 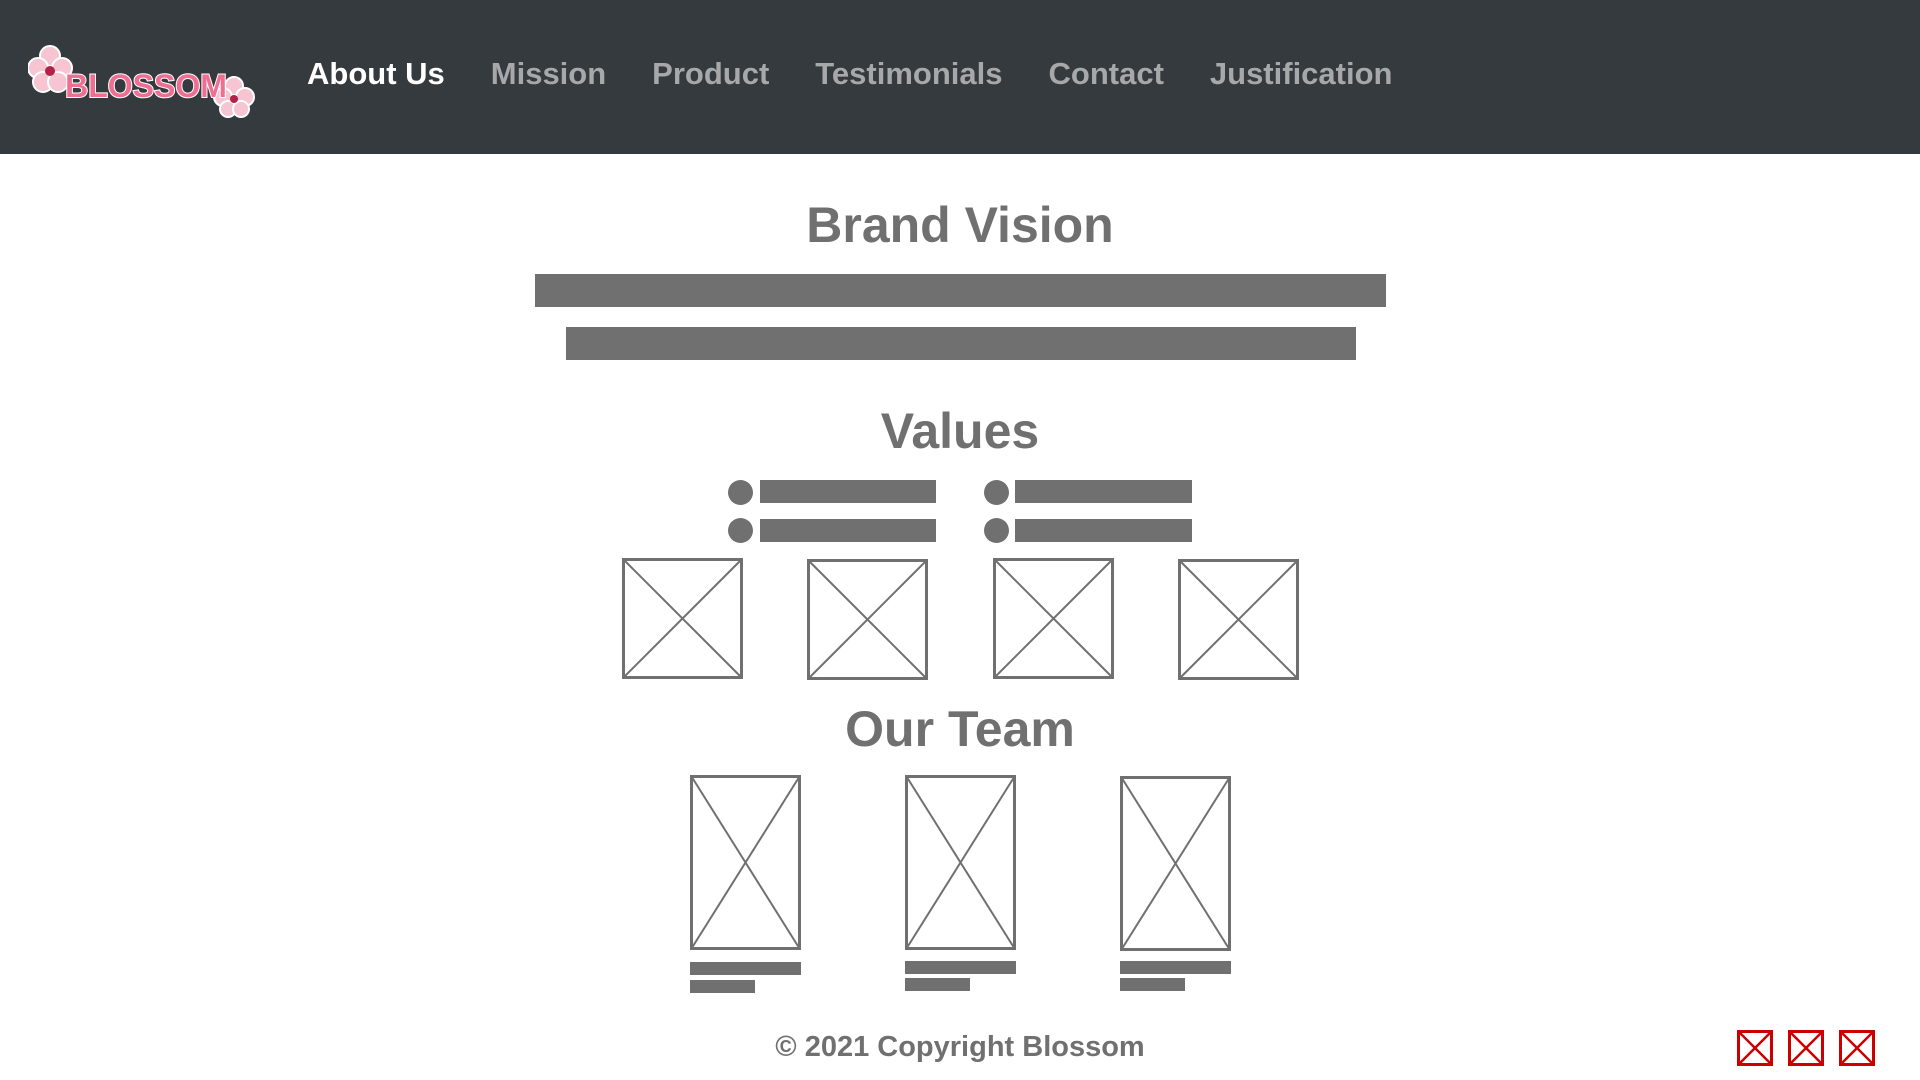 I want to click on values-title: Values, so click(x=960, y=431).